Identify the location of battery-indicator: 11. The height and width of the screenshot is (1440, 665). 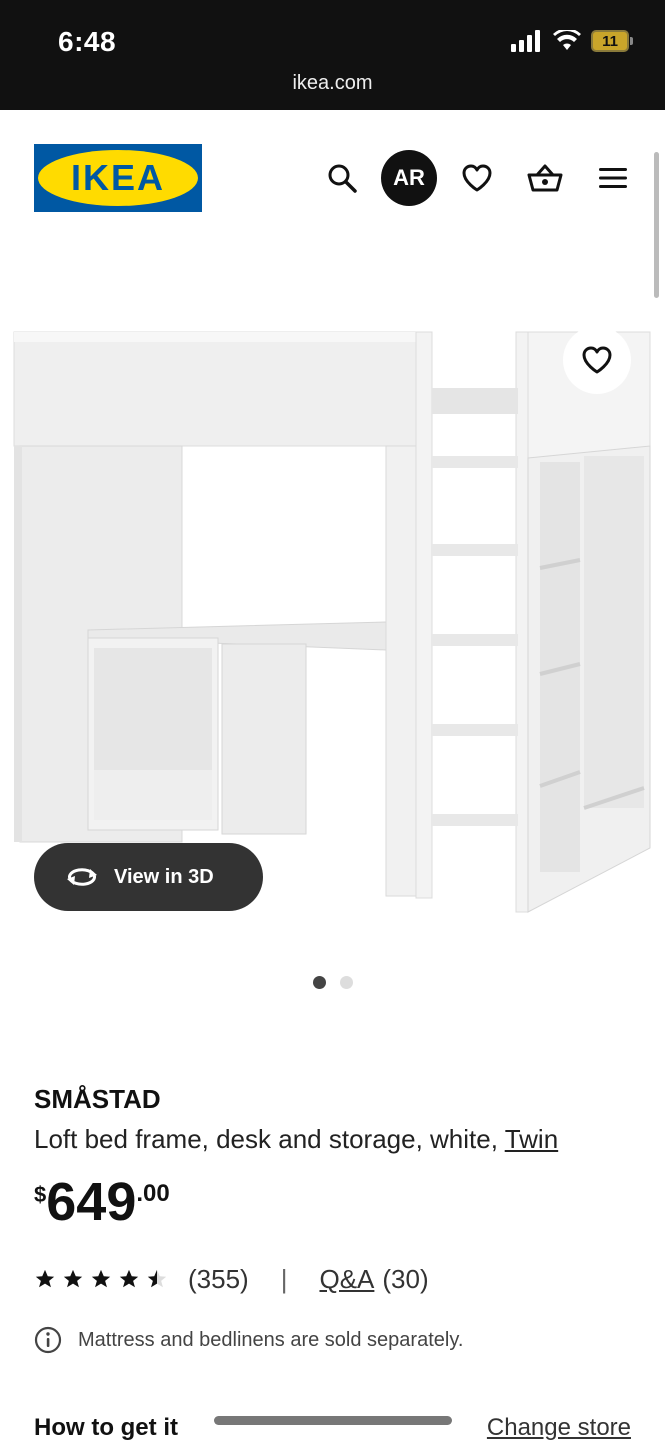
(612, 41).